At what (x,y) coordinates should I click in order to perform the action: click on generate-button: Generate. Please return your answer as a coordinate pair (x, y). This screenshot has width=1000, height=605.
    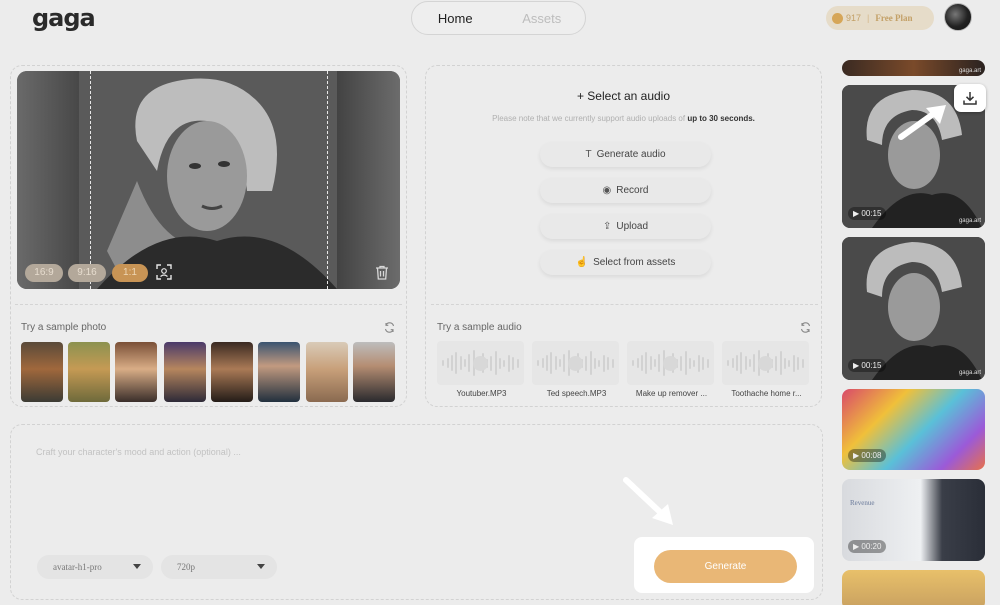
    Looking at the image, I should click on (725, 566).